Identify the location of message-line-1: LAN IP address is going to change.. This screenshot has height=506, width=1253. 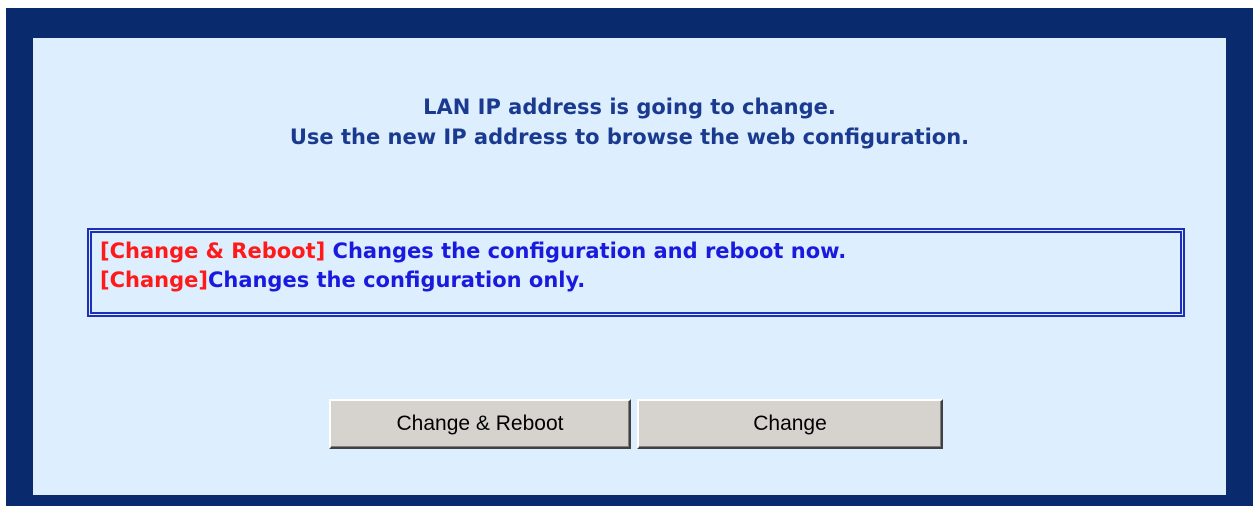
(629, 107).